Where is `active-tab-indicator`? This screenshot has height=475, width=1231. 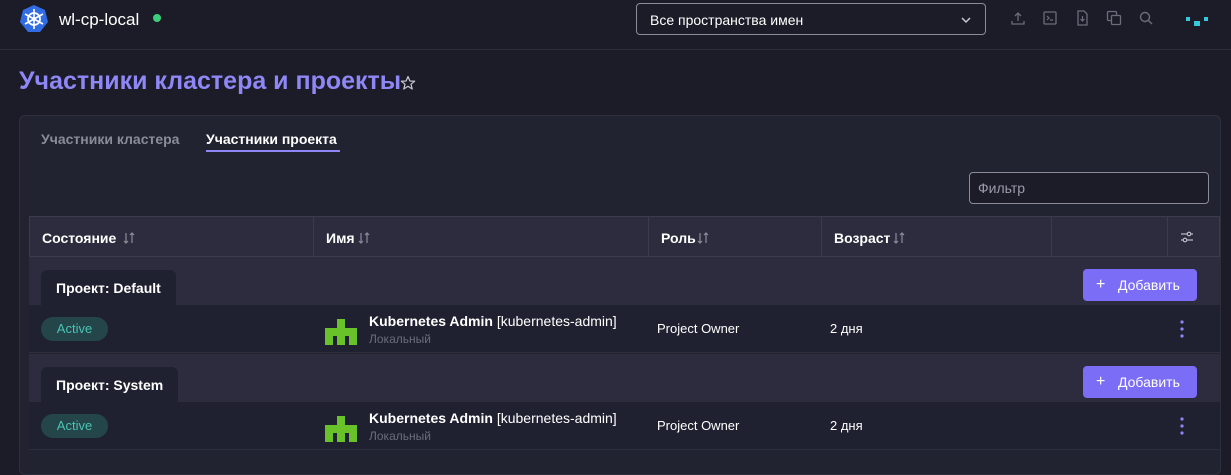
active-tab-indicator is located at coordinates (273, 151).